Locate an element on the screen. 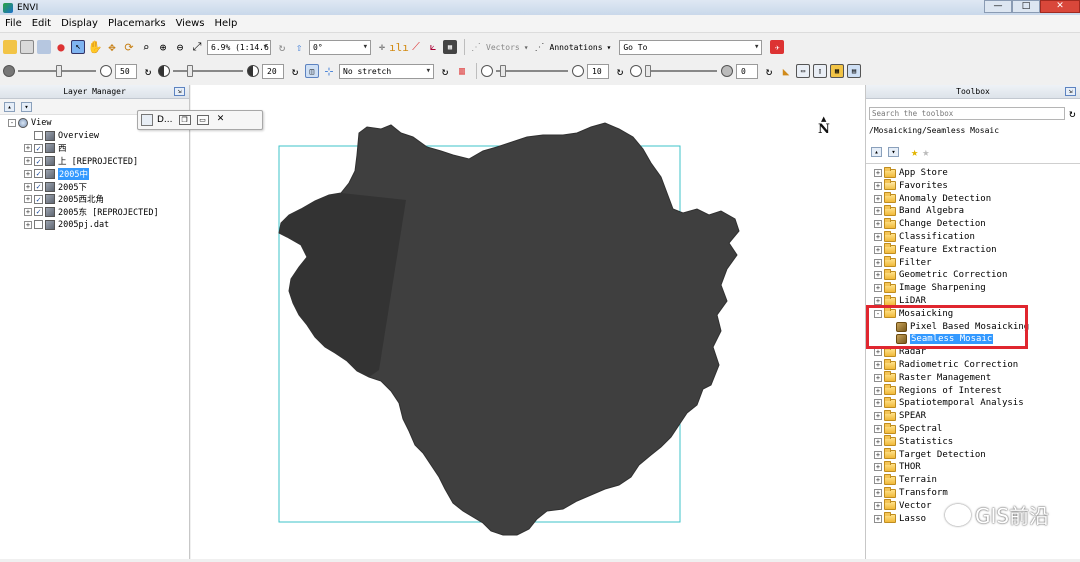 This screenshot has height=562, width=1080. menu-placemarks: Placemarks is located at coordinates (137, 23).